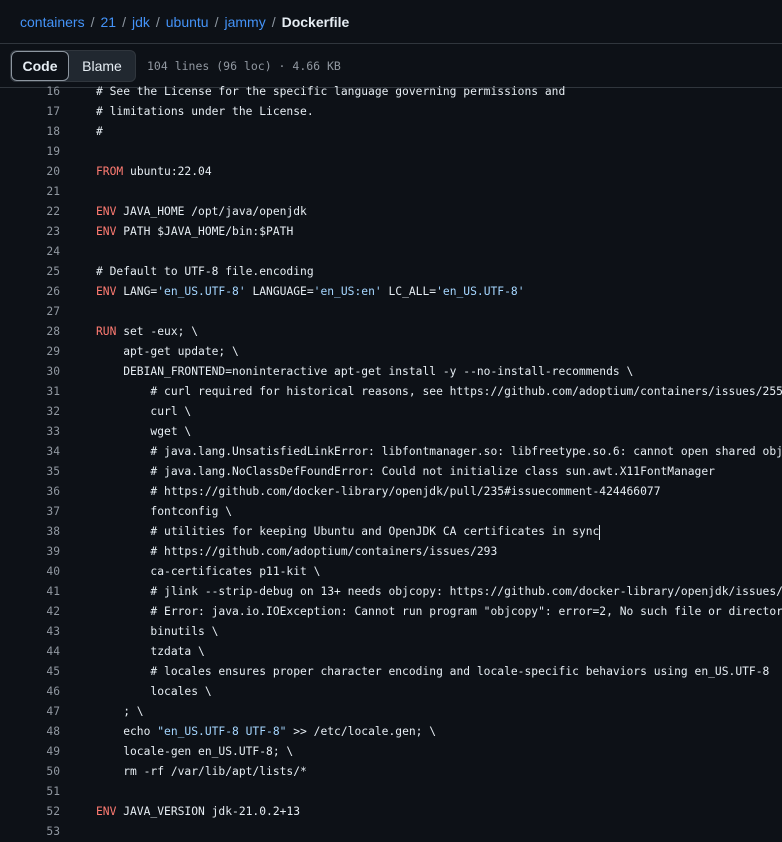  I want to click on line-number: 53, so click(30, 832).